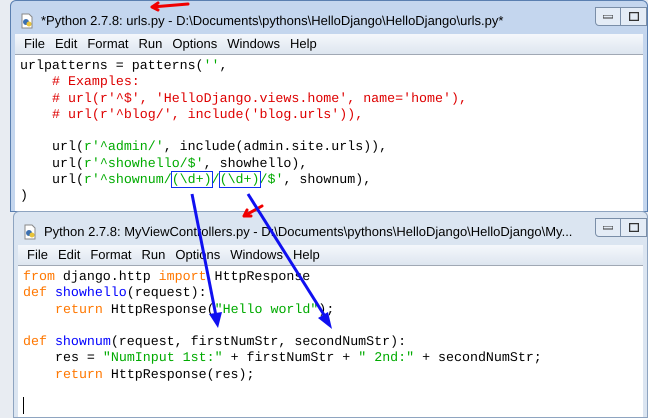  What do you see at coordinates (256, 163) in the screenshot?
I see `code-token: , showhello),` at bounding box center [256, 163].